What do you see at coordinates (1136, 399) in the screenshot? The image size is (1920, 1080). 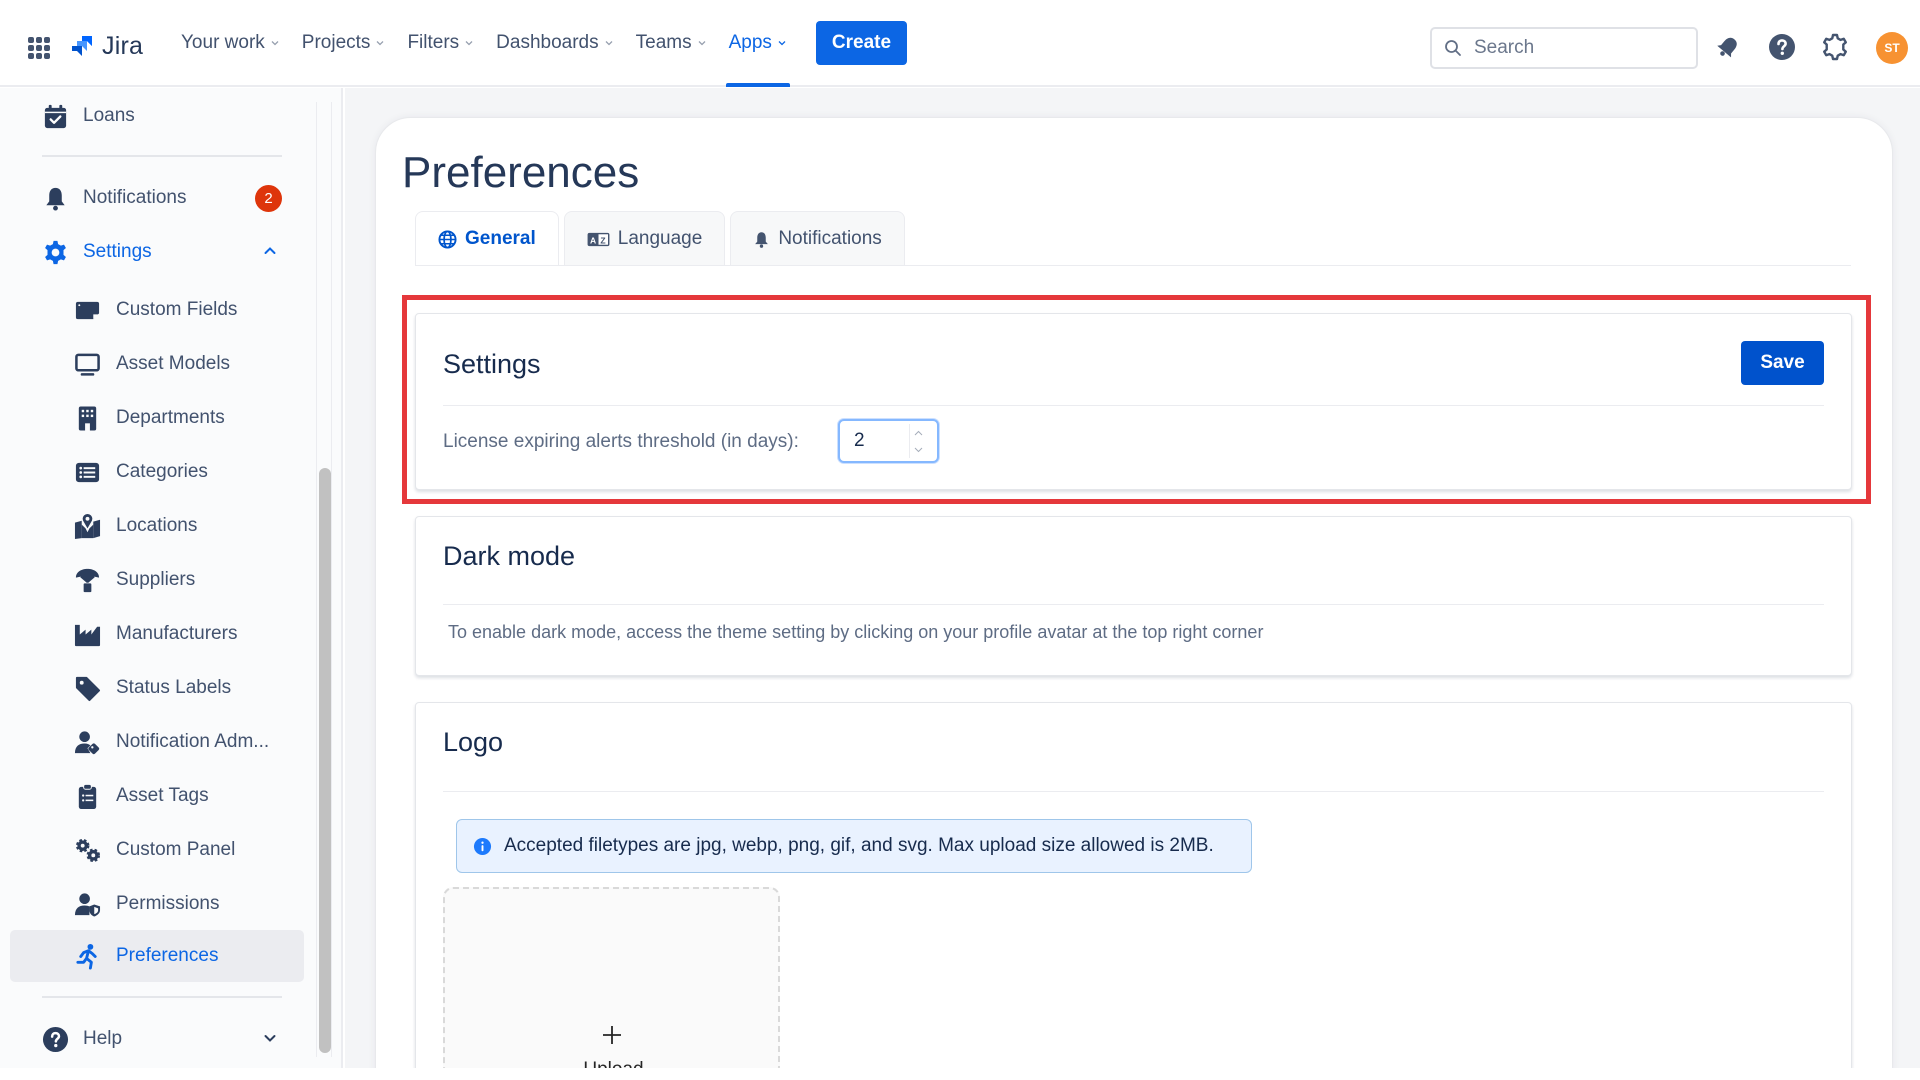 I see `highlight-annotation-box` at bounding box center [1136, 399].